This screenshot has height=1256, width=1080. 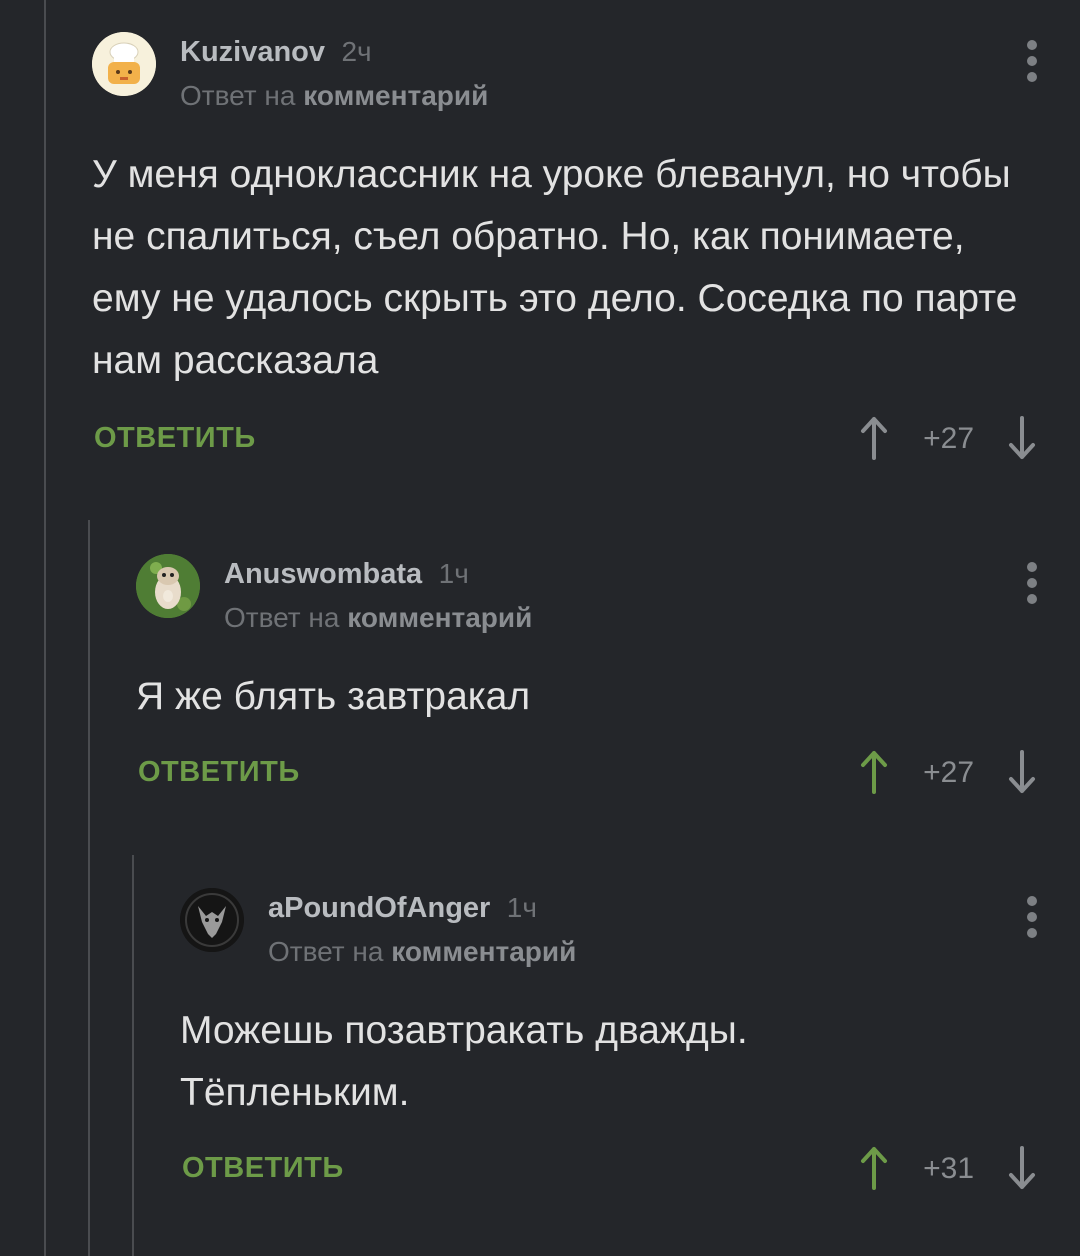 I want to click on author-row: aPoundOfAnger 1ч, so click(x=402, y=908).